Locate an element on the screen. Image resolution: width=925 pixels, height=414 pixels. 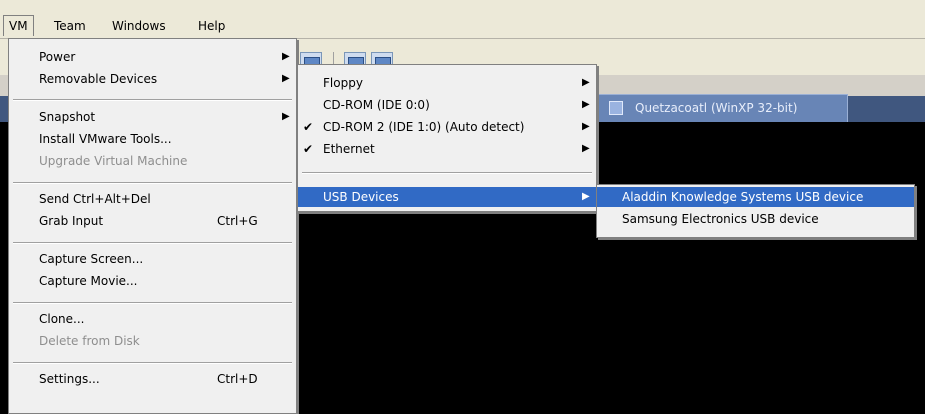
menu-item-aladdin-usb: Aladdin Knowledge Systems USB device is located at coordinates (755, 197).